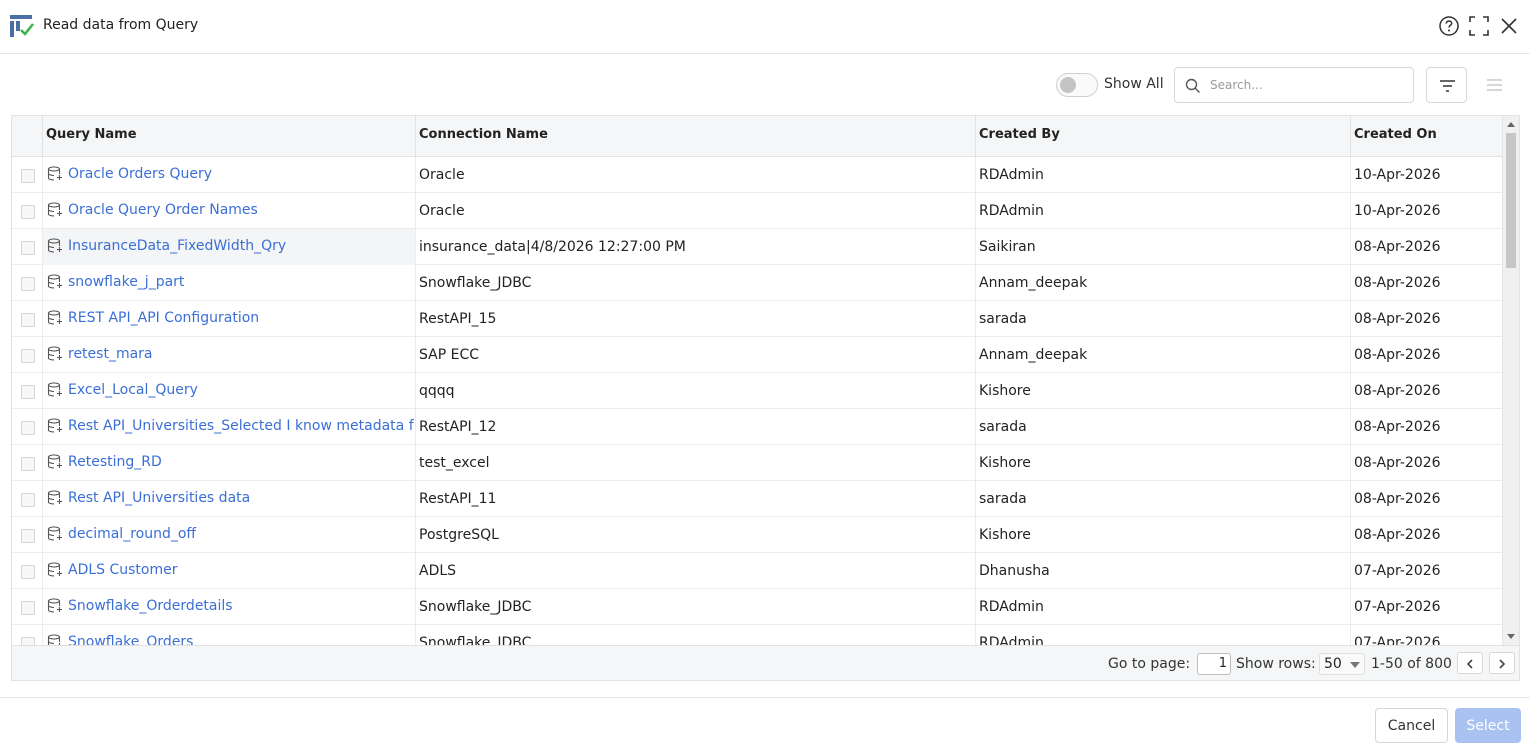 This screenshot has height=751, width=1530. What do you see at coordinates (442, 175) in the screenshot?
I see `cell-connection-name-text: Oracle` at bounding box center [442, 175].